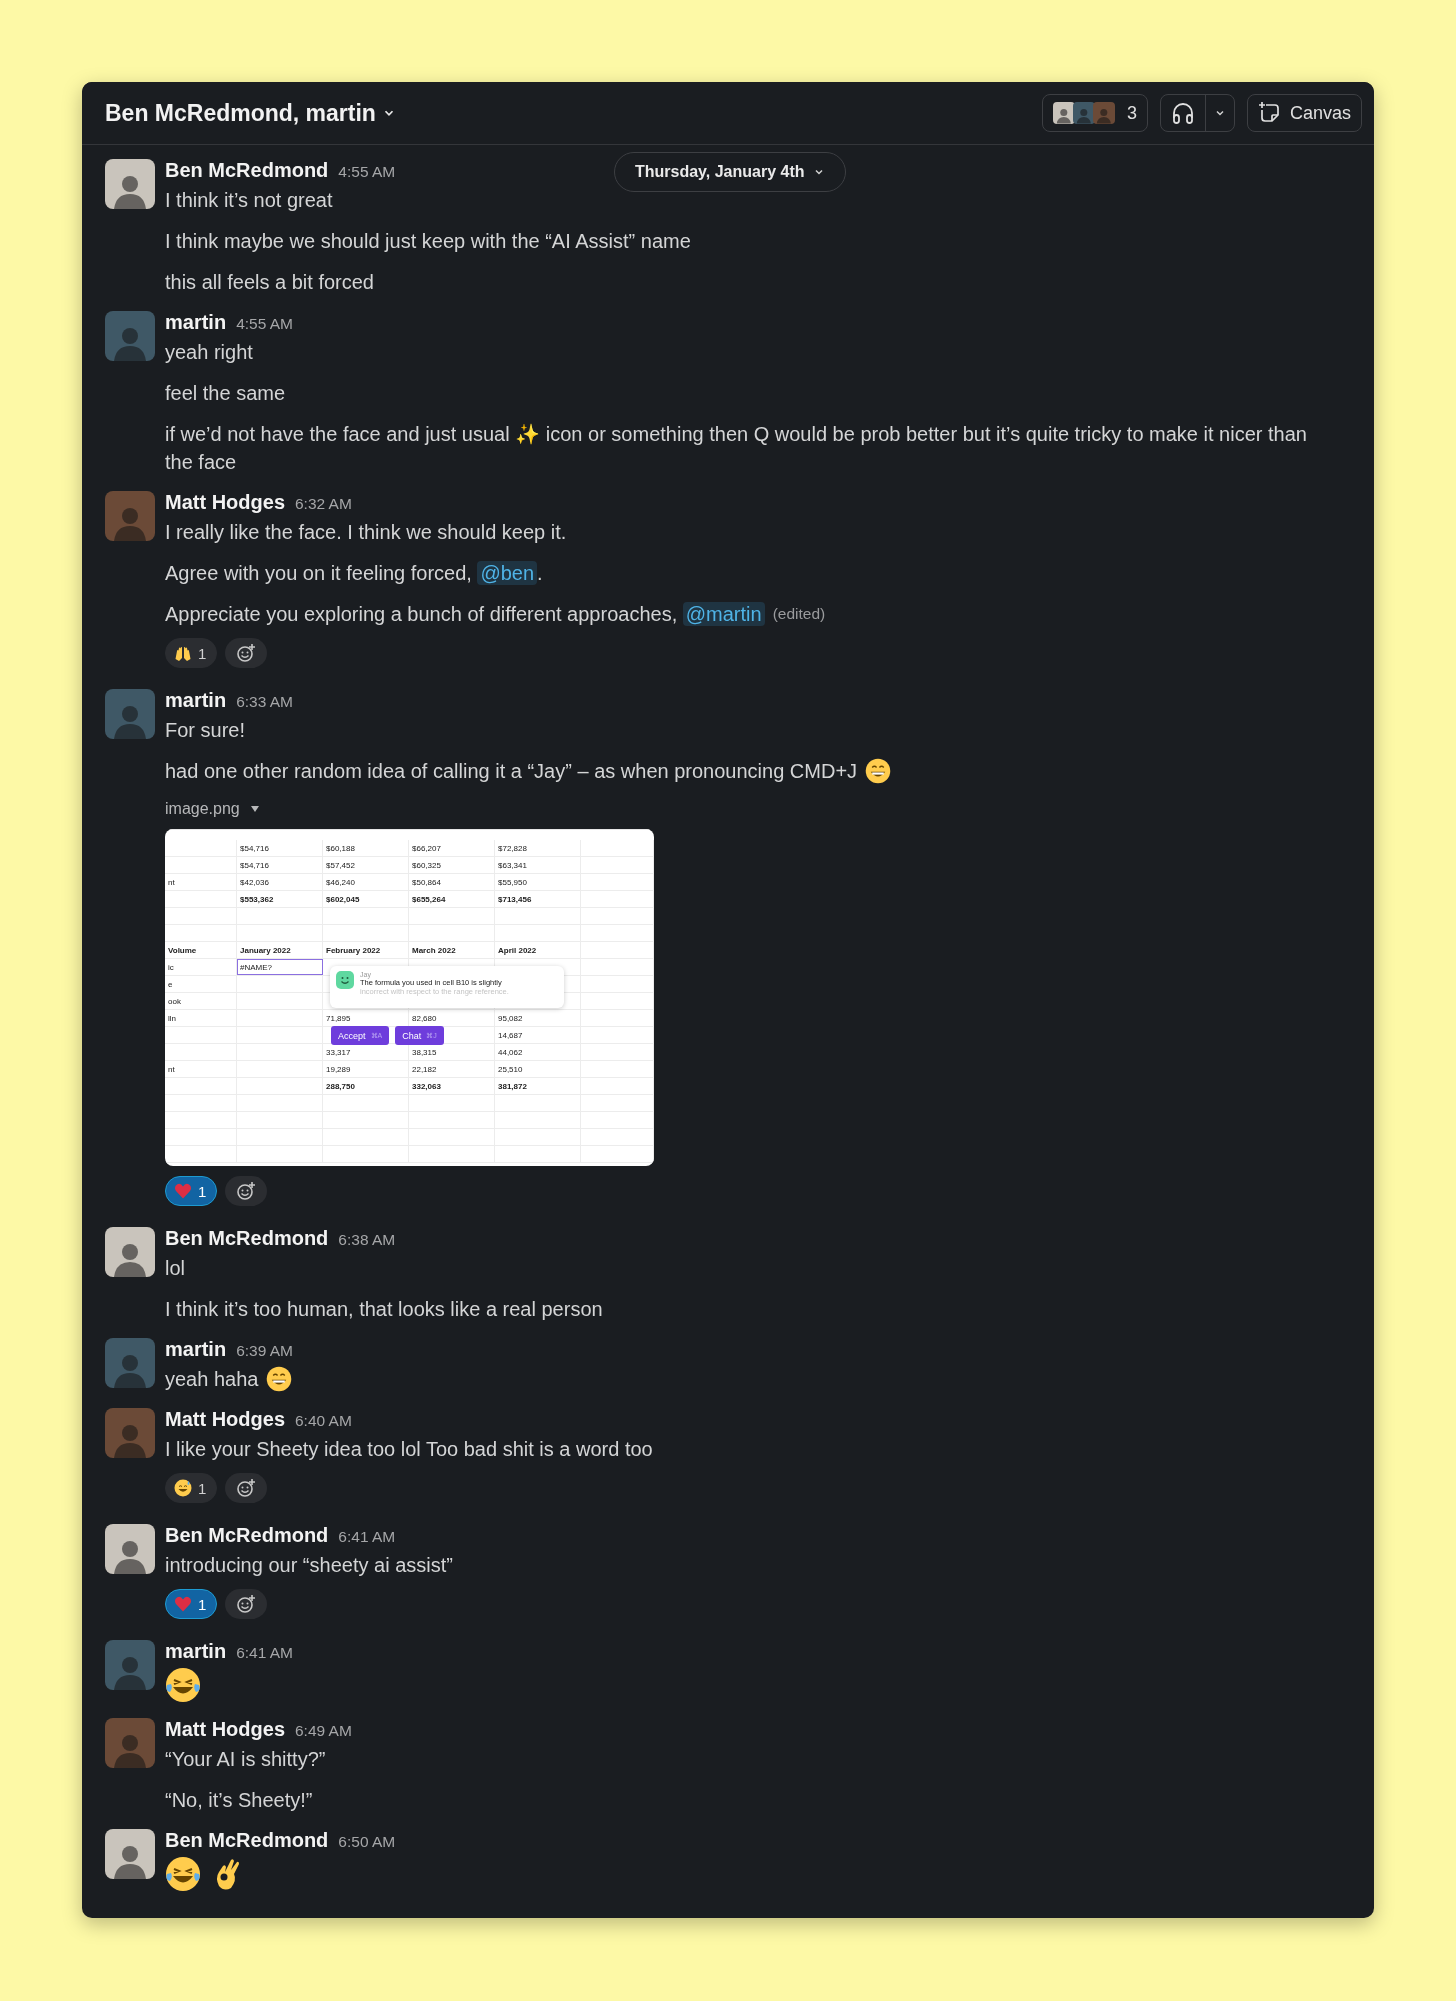 The width and height of the screenshot is (1456, 2001). I want to click on sheet-cell: $42,036, so click(280, 882).